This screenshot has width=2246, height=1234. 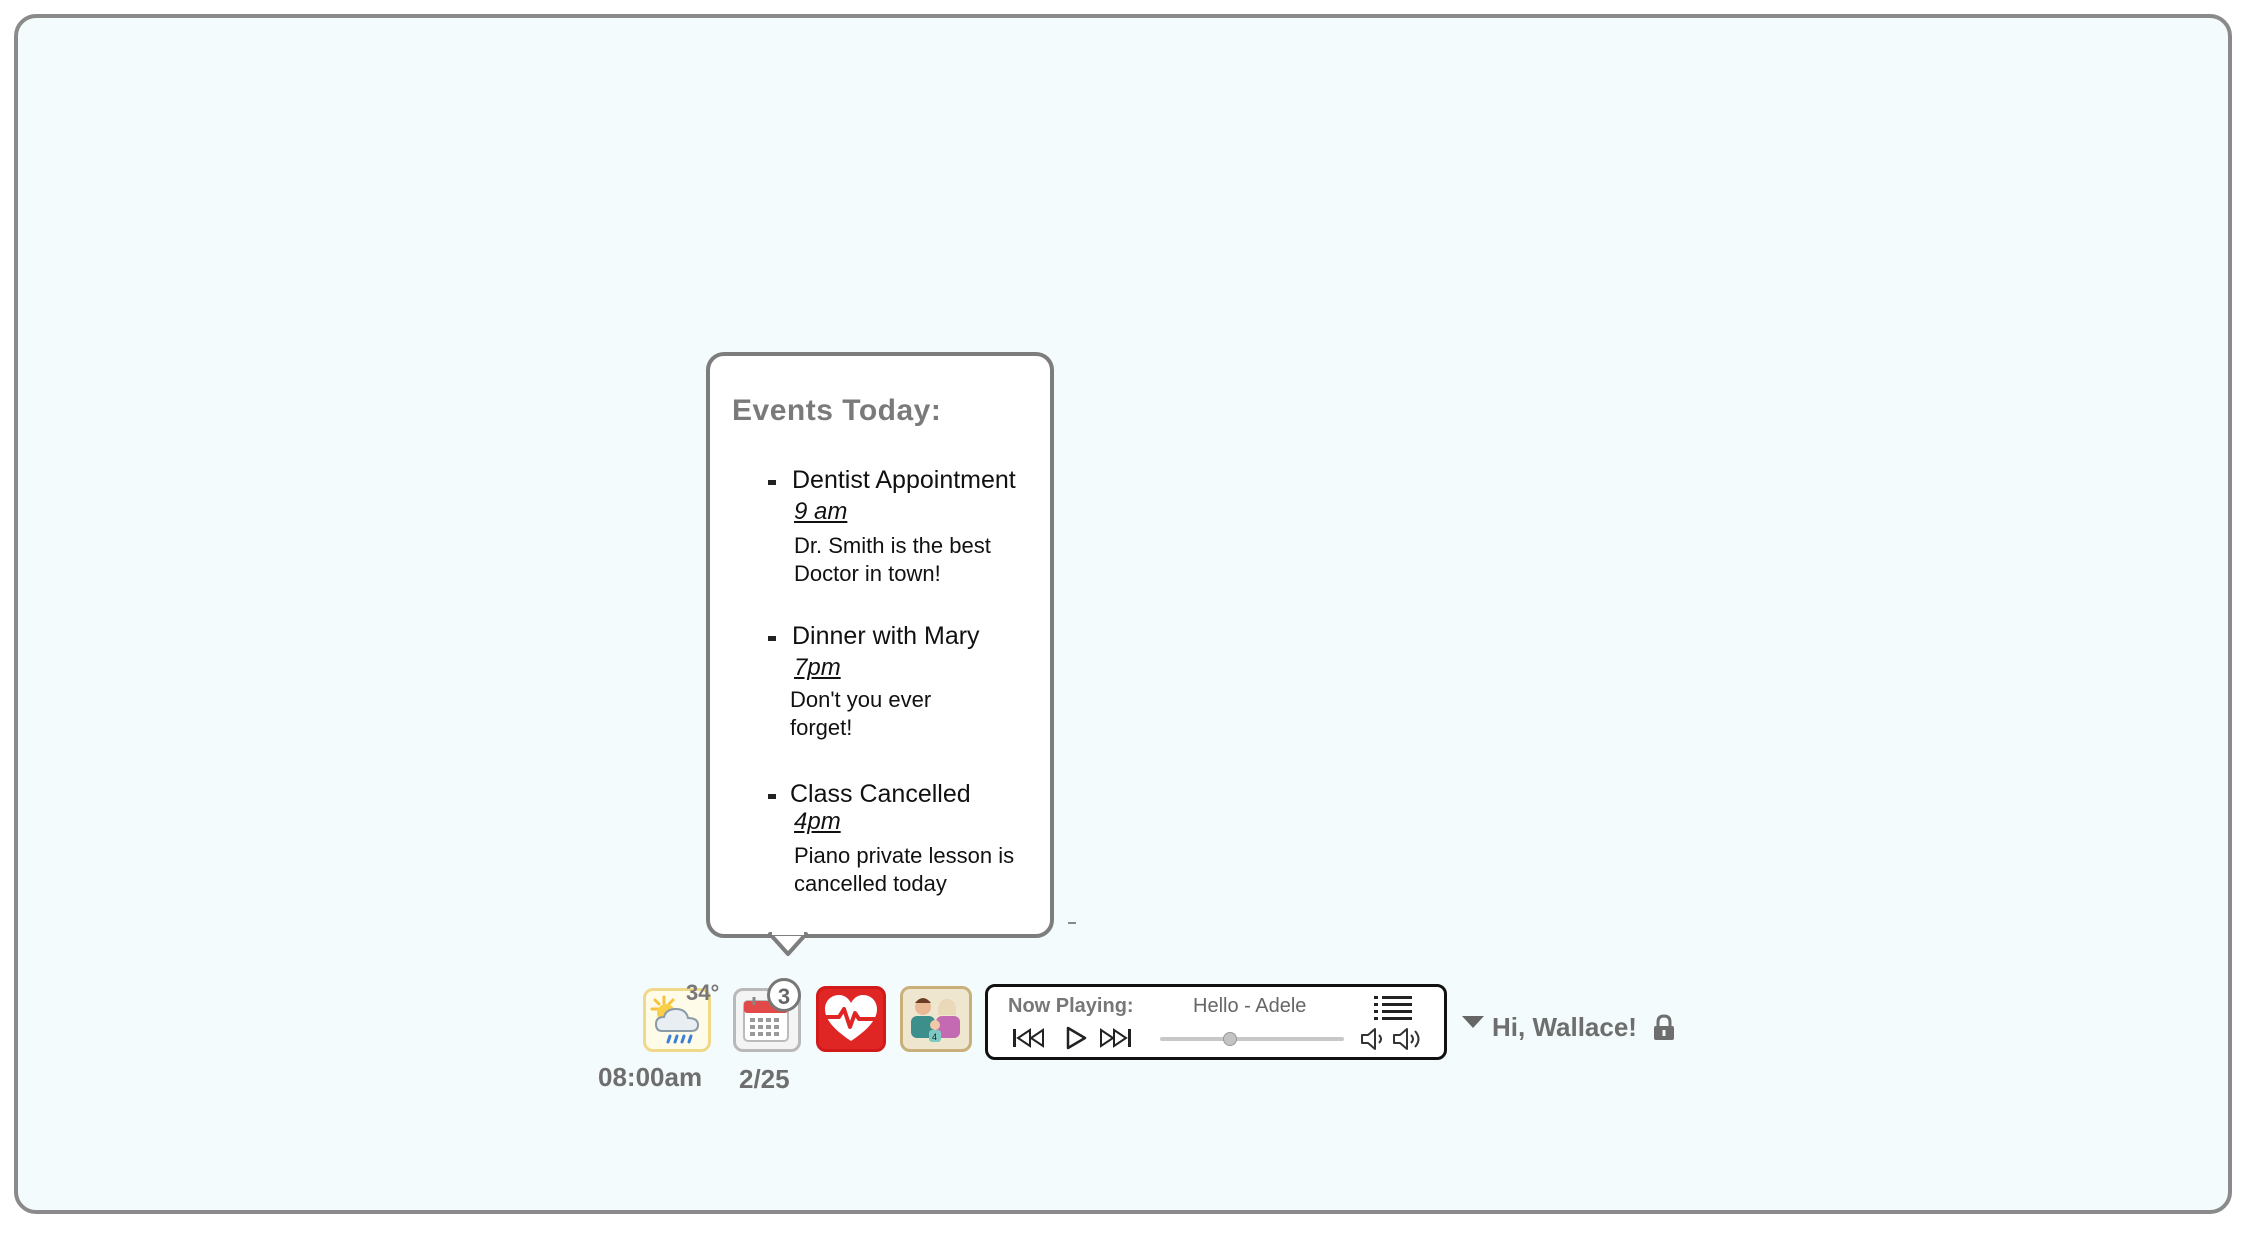 What do you see at coordinates (1029, 1038) in the screenshot?
I see `previous-track-icon` at bounding box center [1029, 1038].